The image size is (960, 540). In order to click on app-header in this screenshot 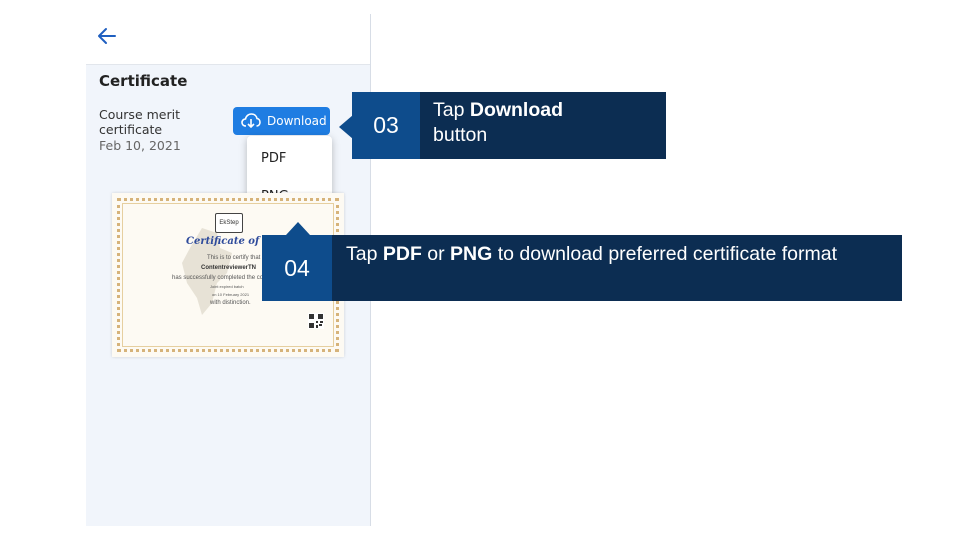, I will do `click(228, 39)`.